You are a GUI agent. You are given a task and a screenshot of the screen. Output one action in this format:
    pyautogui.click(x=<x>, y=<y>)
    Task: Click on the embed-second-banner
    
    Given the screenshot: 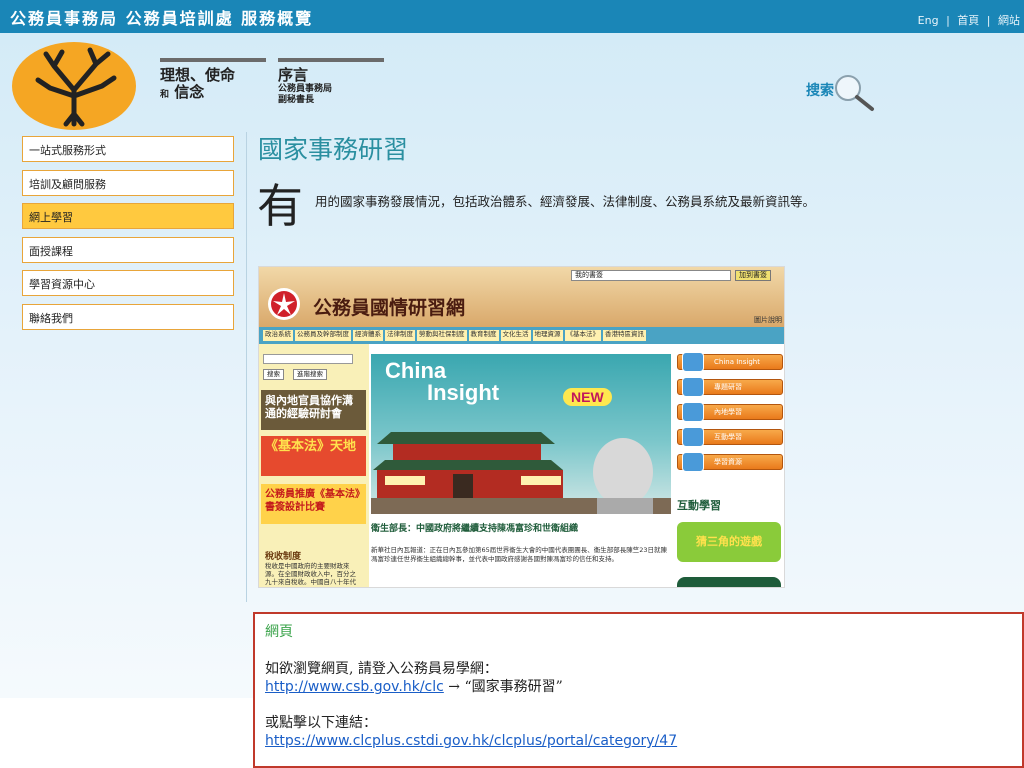 What is the action you would take?
    pyautogui.click(x=729, y=582)
    